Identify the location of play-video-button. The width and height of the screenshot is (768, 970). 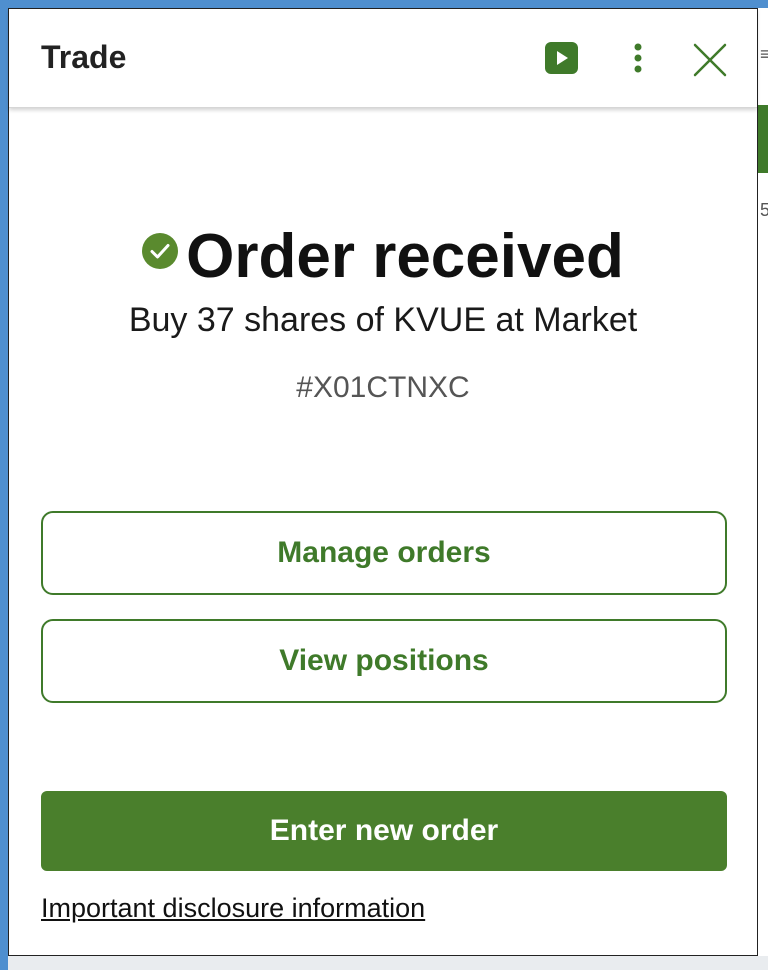
(561, 58).